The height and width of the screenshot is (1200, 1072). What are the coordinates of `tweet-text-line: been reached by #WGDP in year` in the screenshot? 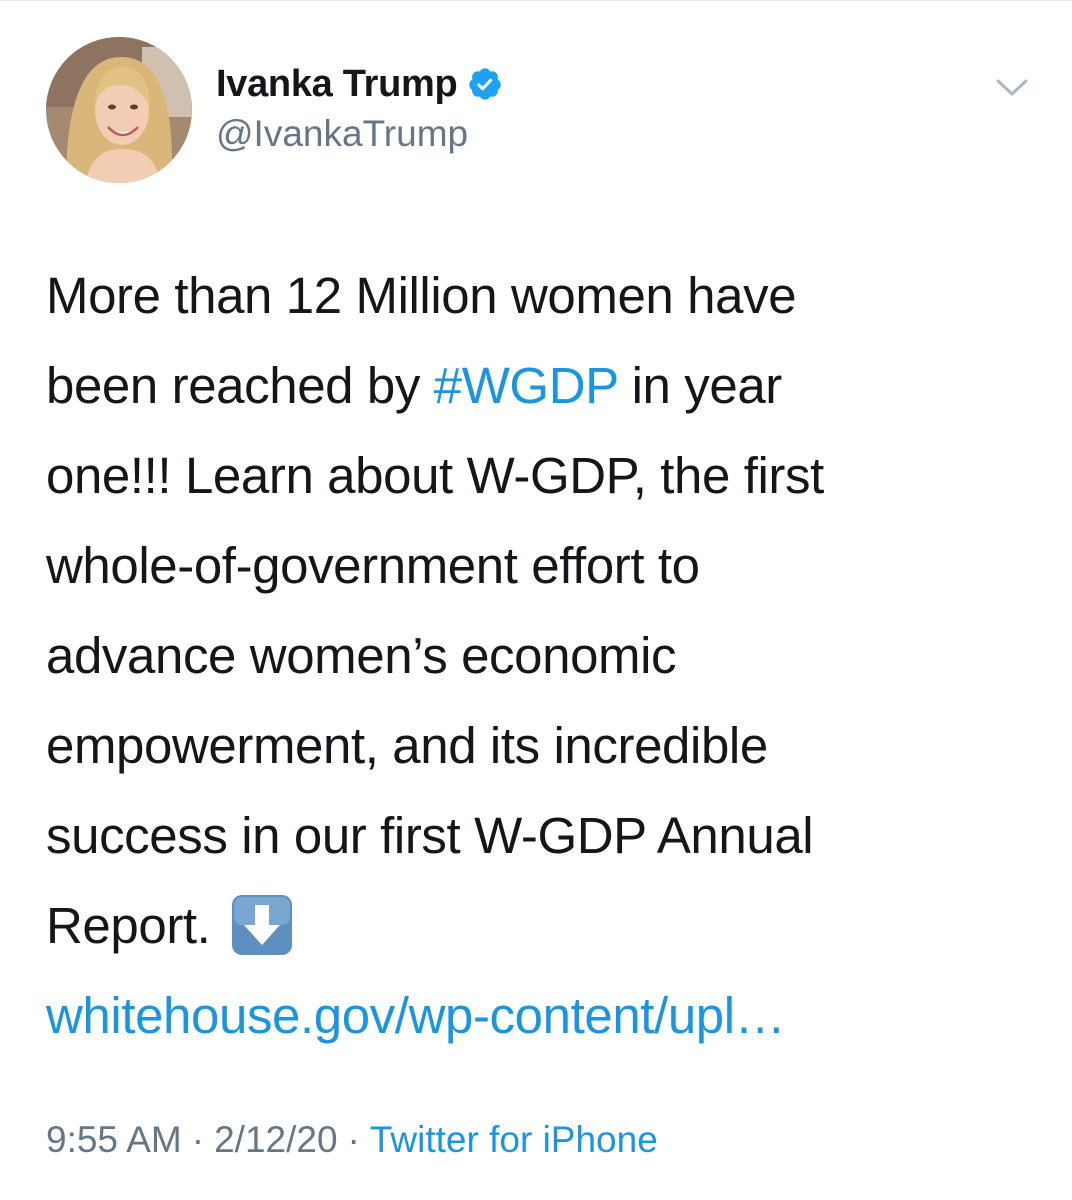 It's located at (526, 386).